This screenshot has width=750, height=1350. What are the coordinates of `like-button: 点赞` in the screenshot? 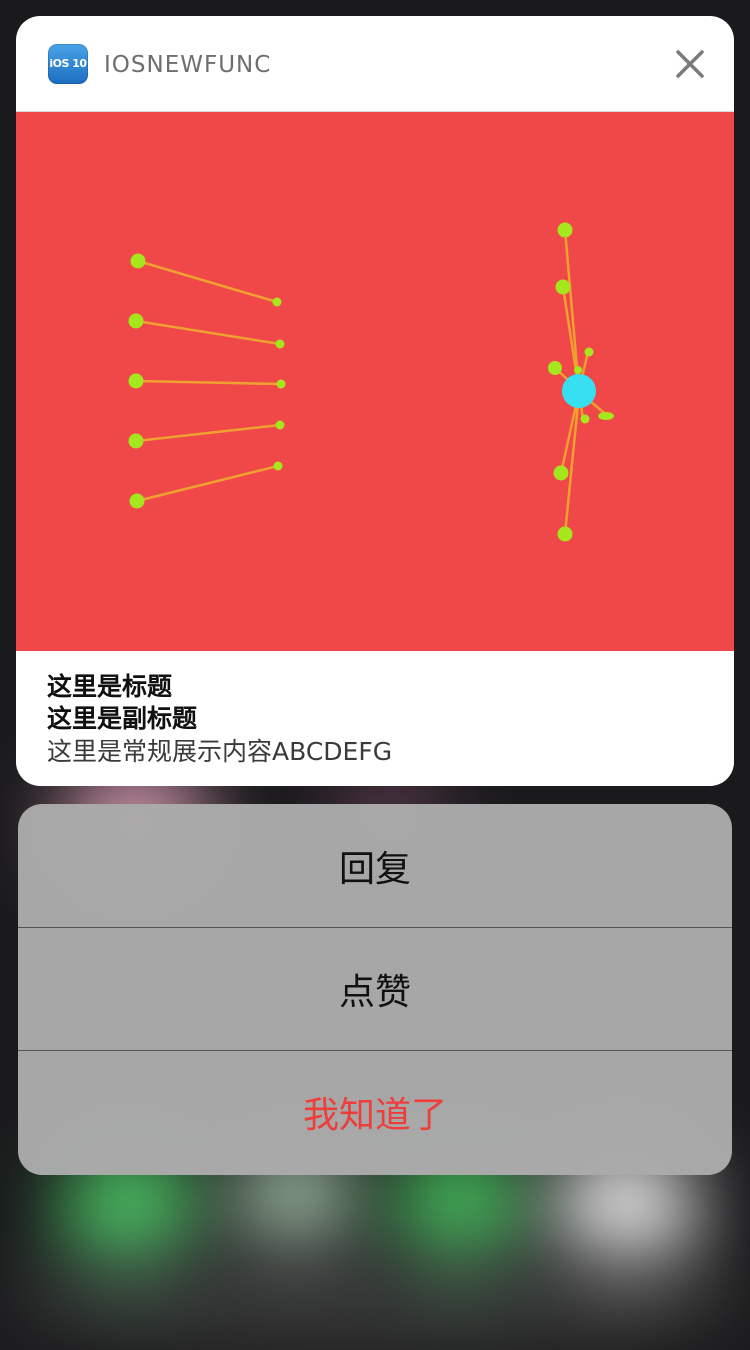 It's located at (375, 988).